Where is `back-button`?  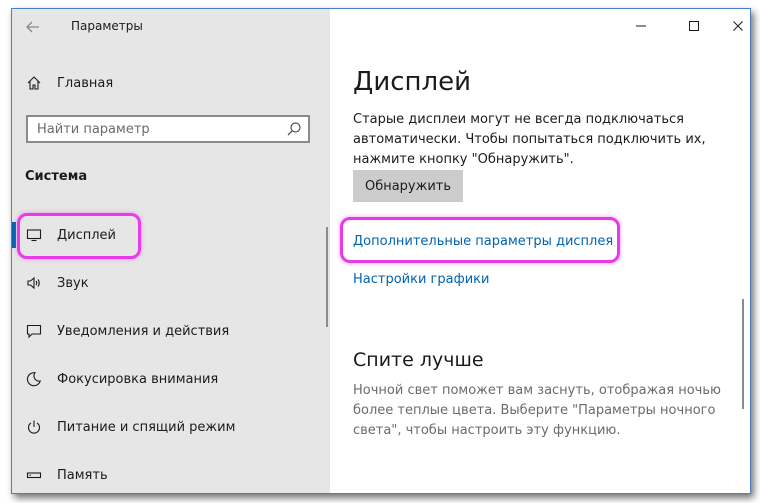
back-button is located at coordinates (33, 27).